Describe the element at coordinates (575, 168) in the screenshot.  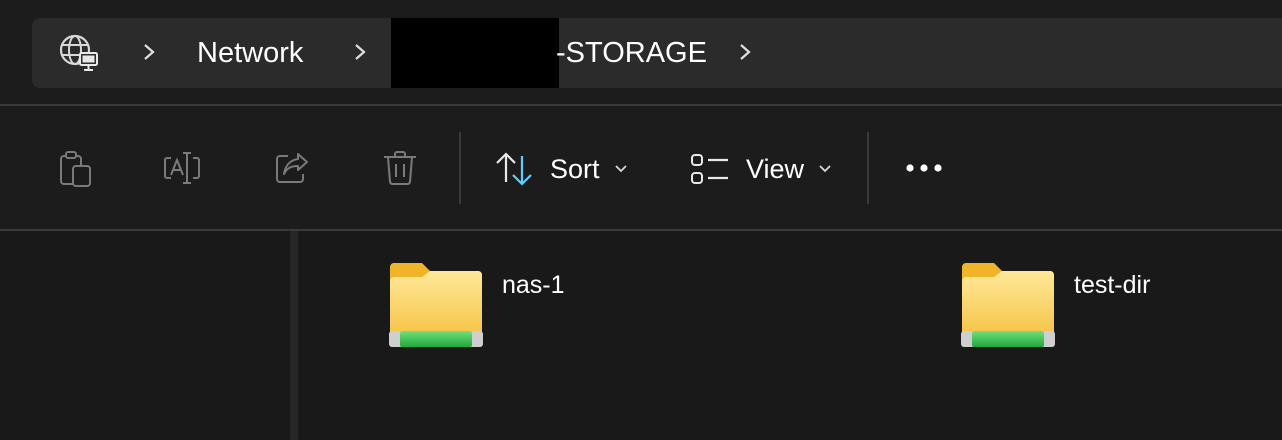
I see `sort-label: Sort` at that location.